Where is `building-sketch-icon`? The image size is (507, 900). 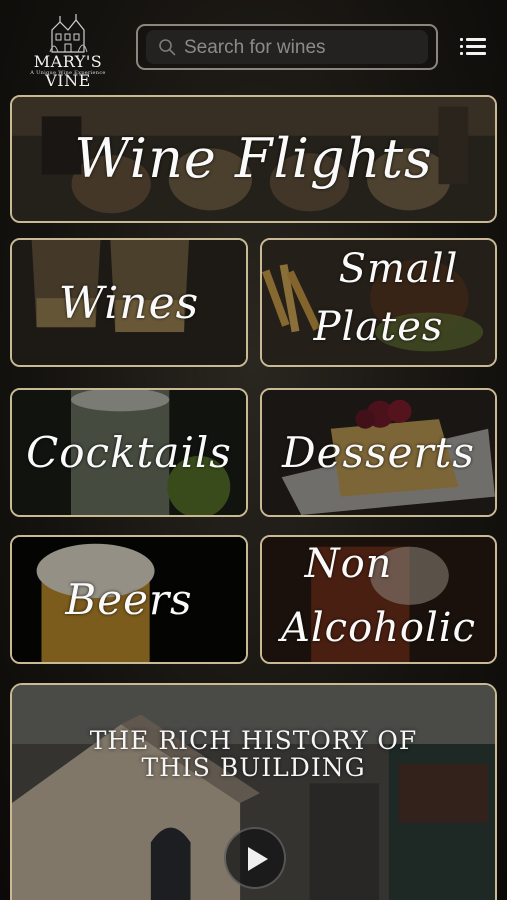 building-sketch-icon is located at coordinates (68, 33).